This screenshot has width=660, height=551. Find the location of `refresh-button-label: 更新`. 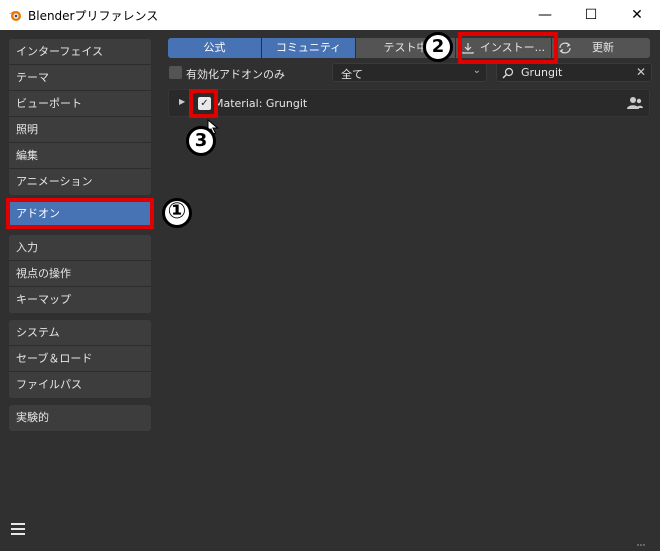

refresh-button-label: 更新 is located at coordinates (603, 47).